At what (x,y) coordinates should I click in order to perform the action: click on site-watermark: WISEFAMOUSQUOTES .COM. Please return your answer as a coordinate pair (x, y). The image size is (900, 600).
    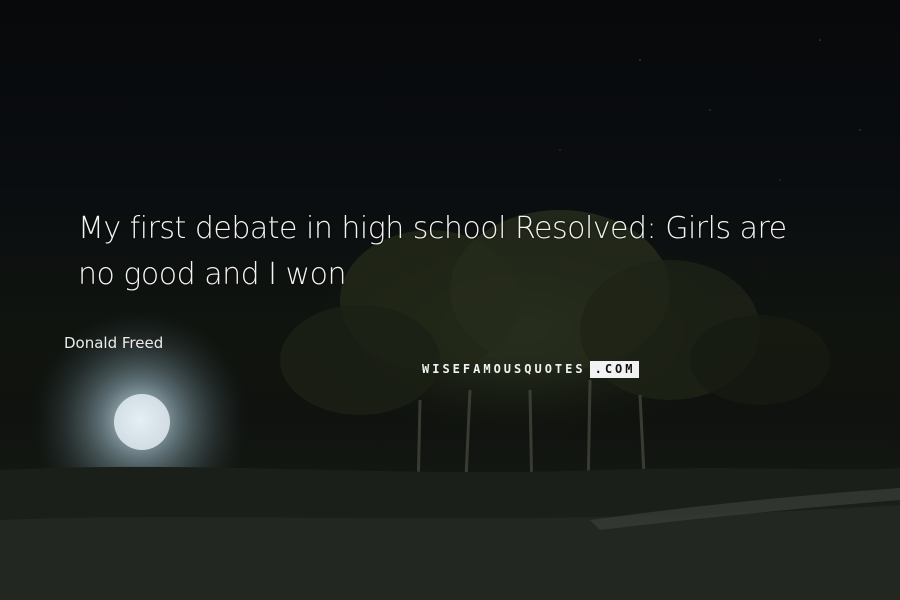
    Looking at the image, I should click on (529, 369).